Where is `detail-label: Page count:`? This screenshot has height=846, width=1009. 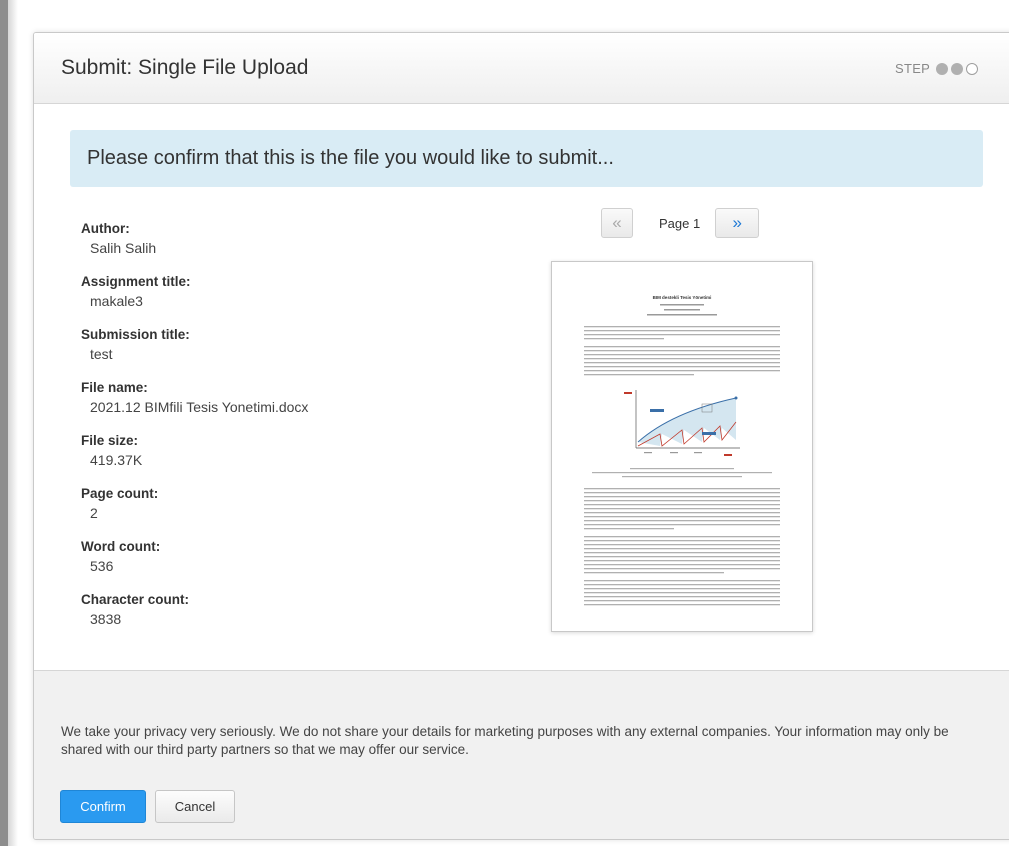 detail-label: Page count: is located at coordinates (120, 493).